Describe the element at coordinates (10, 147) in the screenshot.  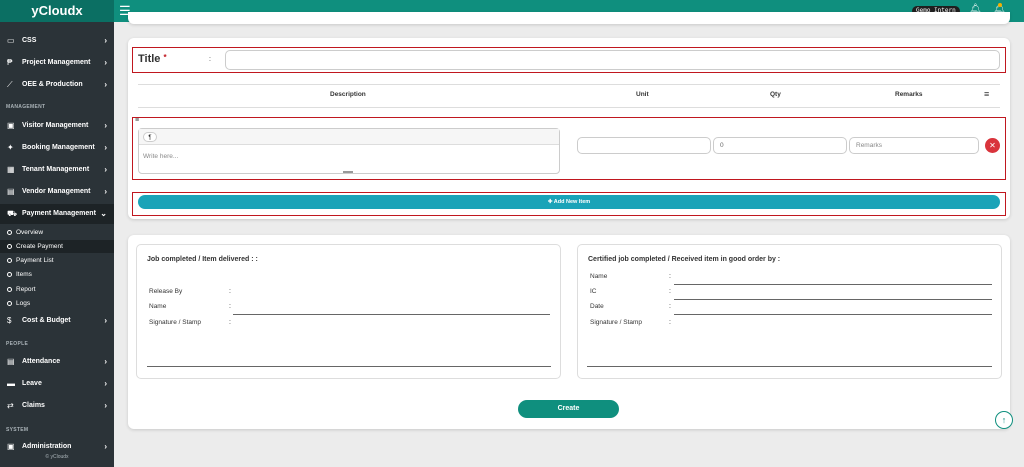
I see `pin-icon: ✦` at that location.